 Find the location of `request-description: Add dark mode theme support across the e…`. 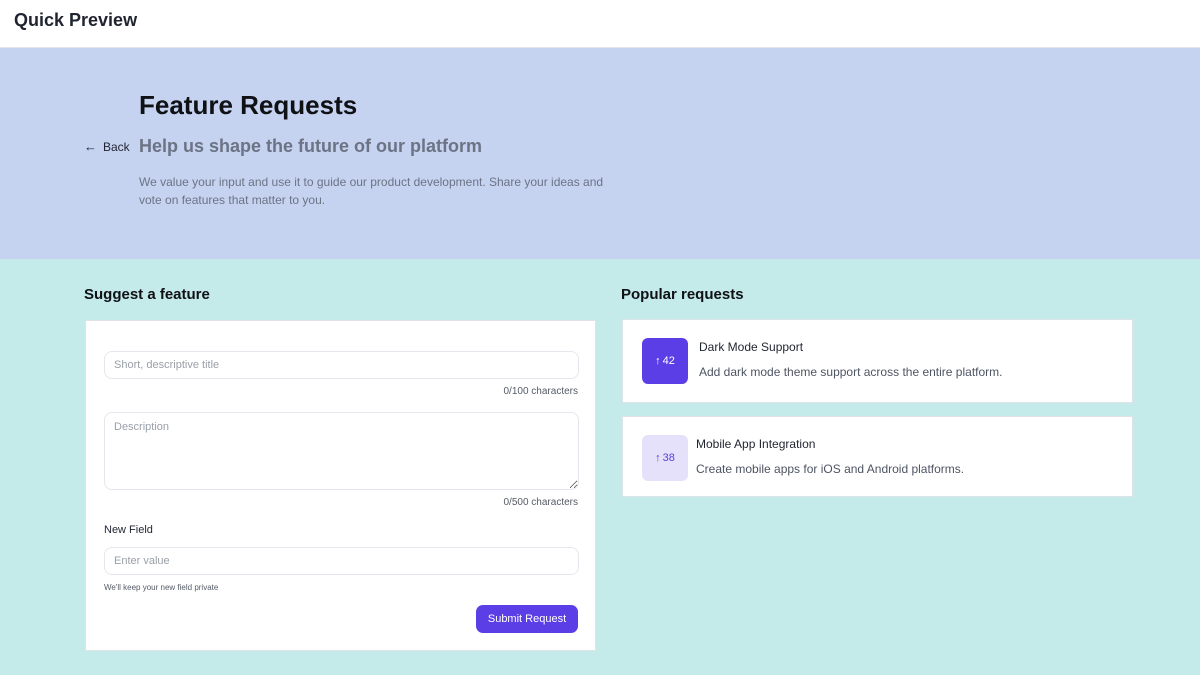

request-description: Add dark mode theme support across the e… is located at coordinates (851, 372).